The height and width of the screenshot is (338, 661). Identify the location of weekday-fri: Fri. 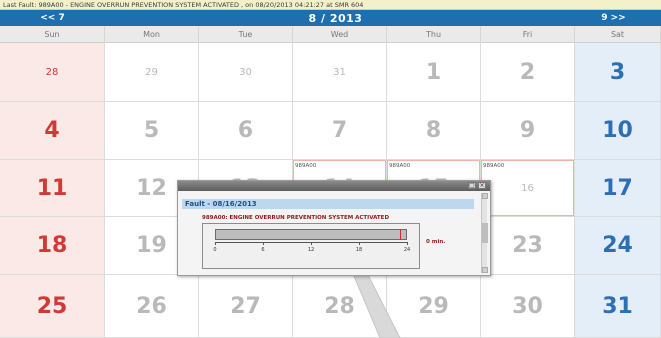
(528, 34).